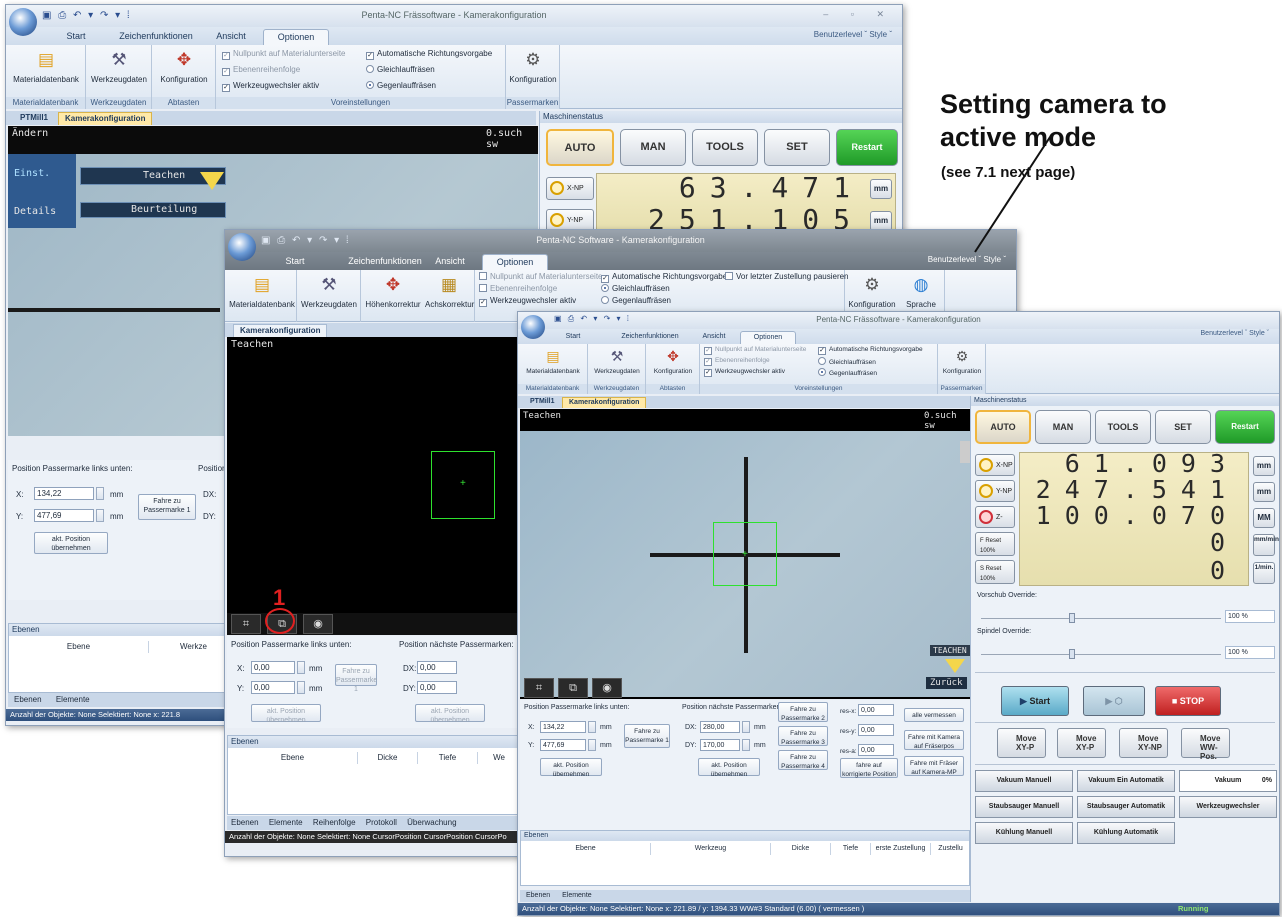 This screenshot has height=917, width=1282. I want to click on tool-changer-button: Werkzeugwechsler, so click(1228, 807).